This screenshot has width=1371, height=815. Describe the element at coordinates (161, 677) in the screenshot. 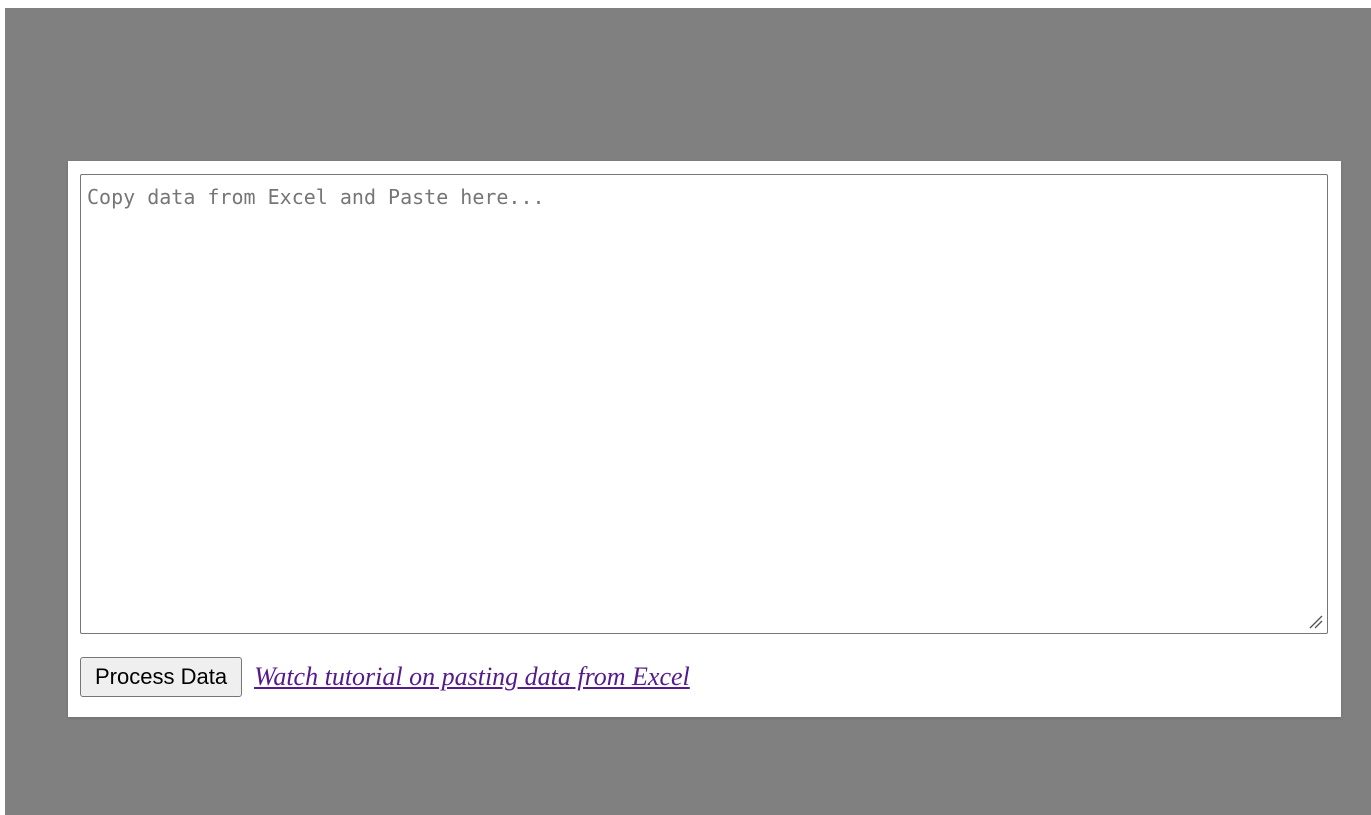

I see `process-data-button: Process Data` at that location.